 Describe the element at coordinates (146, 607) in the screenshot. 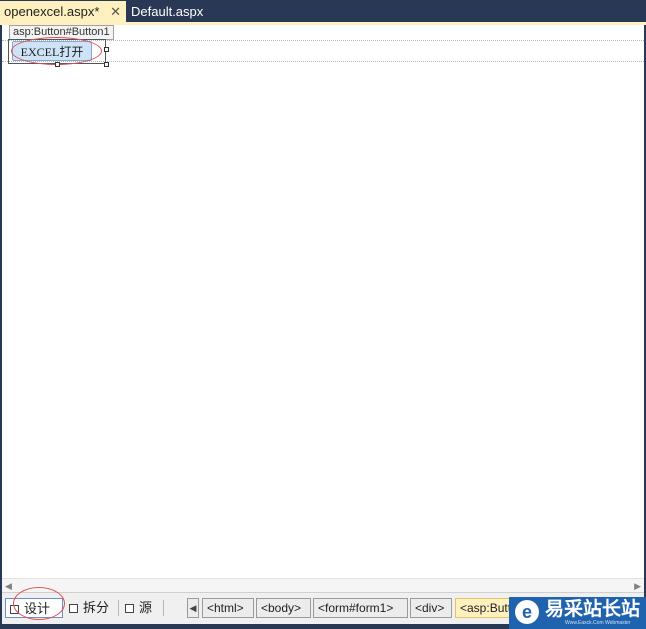

I see `view-tab-label: 源` at that location.